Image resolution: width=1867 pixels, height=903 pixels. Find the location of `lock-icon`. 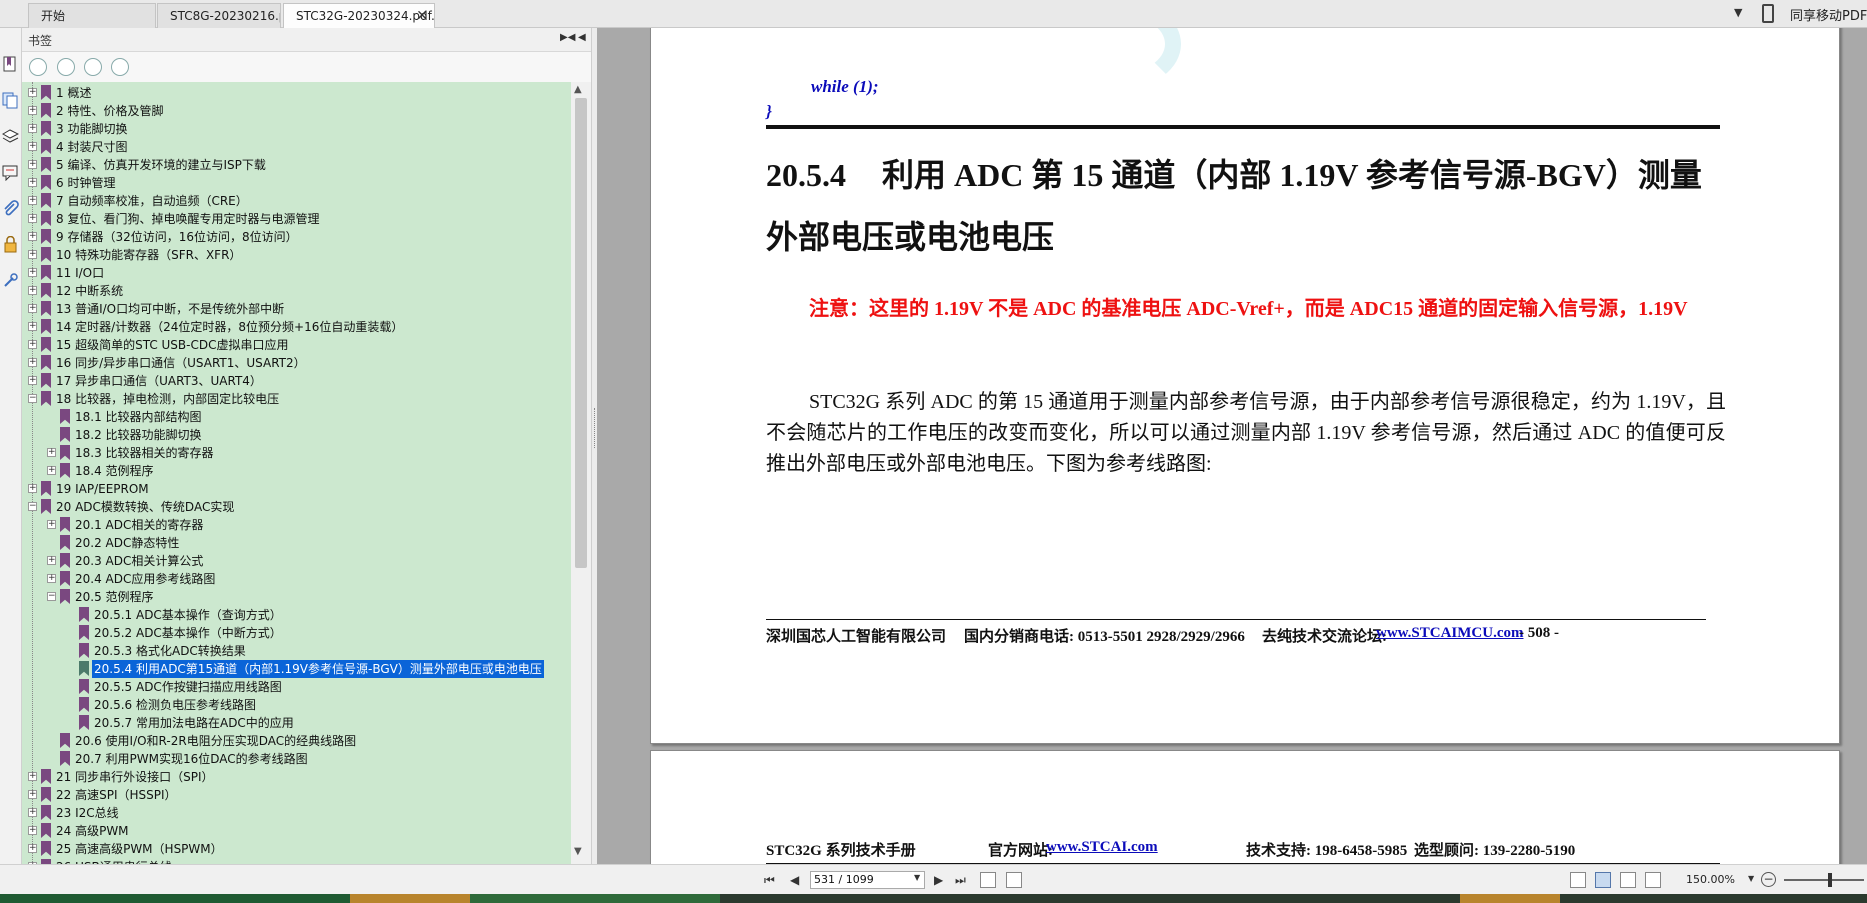

lock-icon is located at coordinates (10, 244).